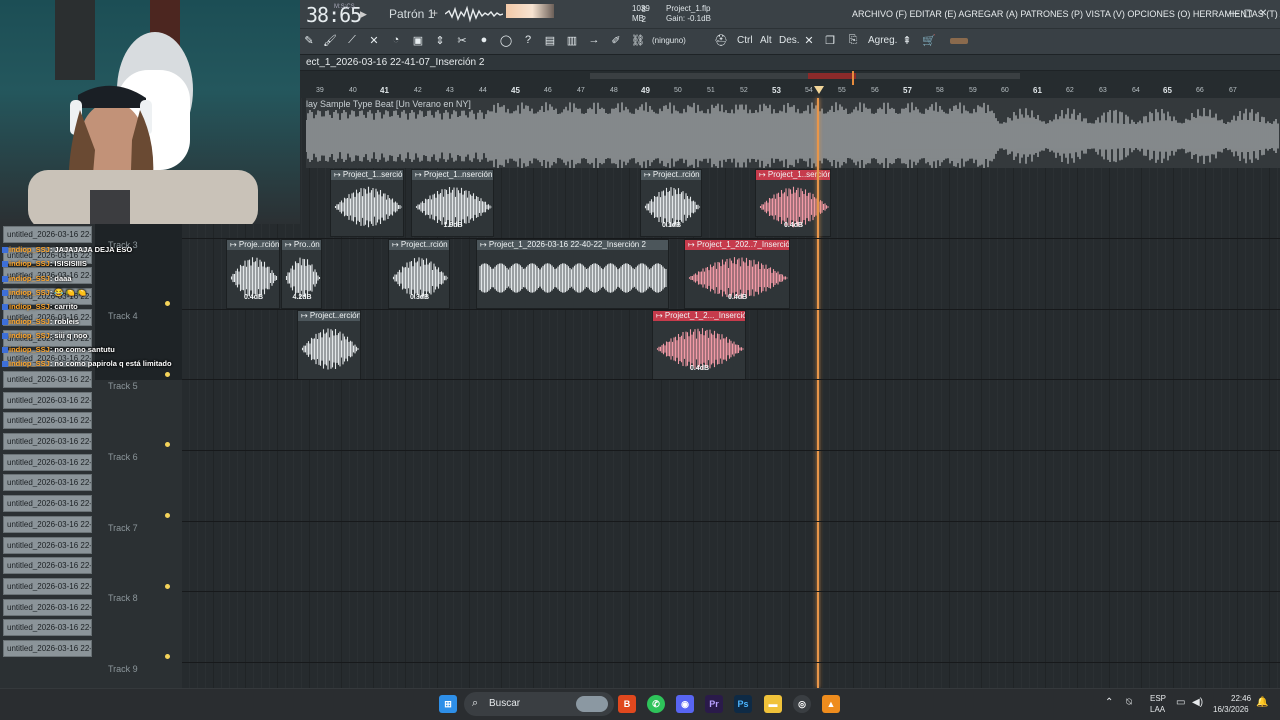  Describe the element at coordinates (1262, 702) in the screenshot. I see `notification-icon: 🔔` at that location.